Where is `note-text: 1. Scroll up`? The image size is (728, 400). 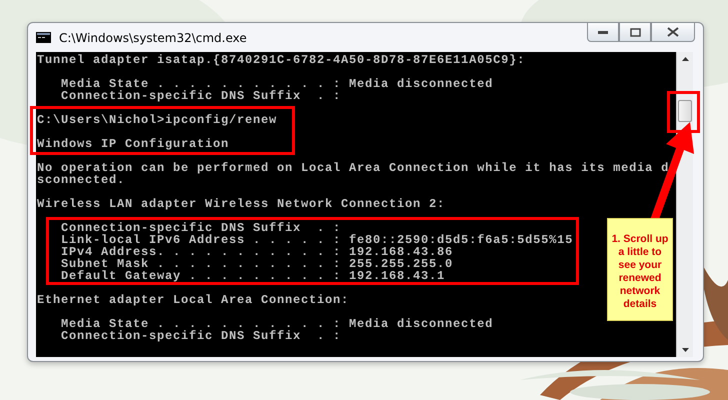 note-text: 1. Scroll up is located at coordinates (640, 239).